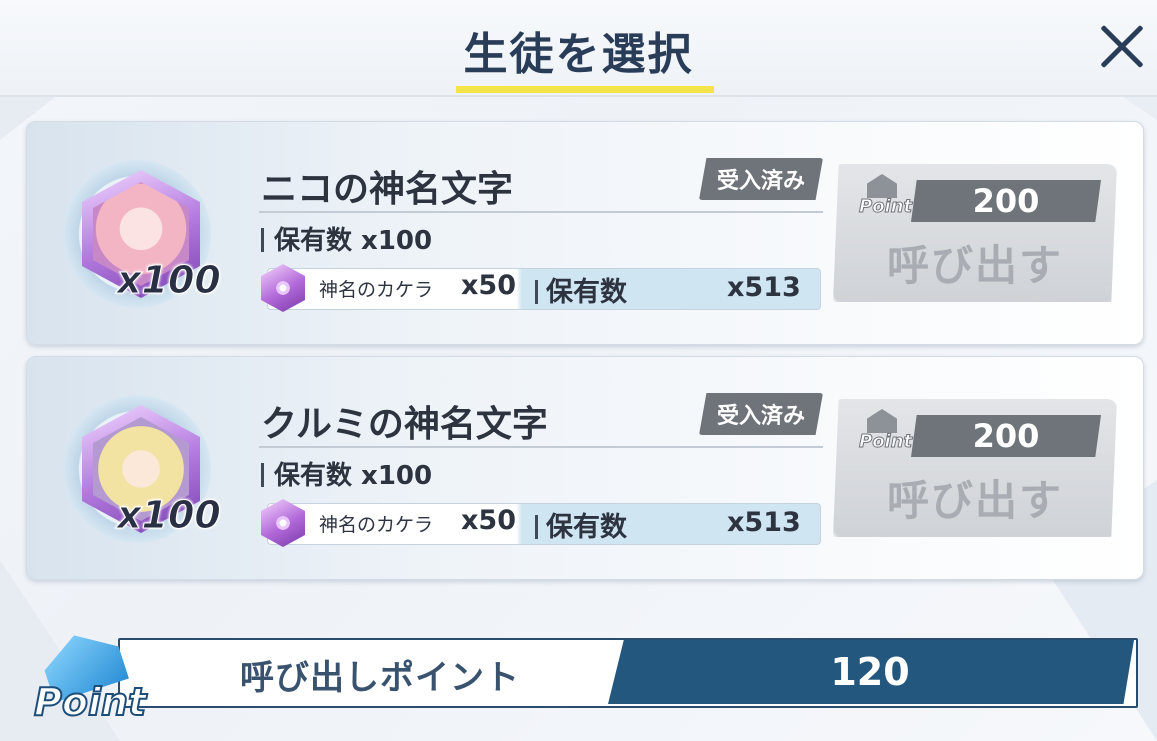  Describe the element at coordinates (585, 89) in the screenshot. I see `title-underline` at that location.